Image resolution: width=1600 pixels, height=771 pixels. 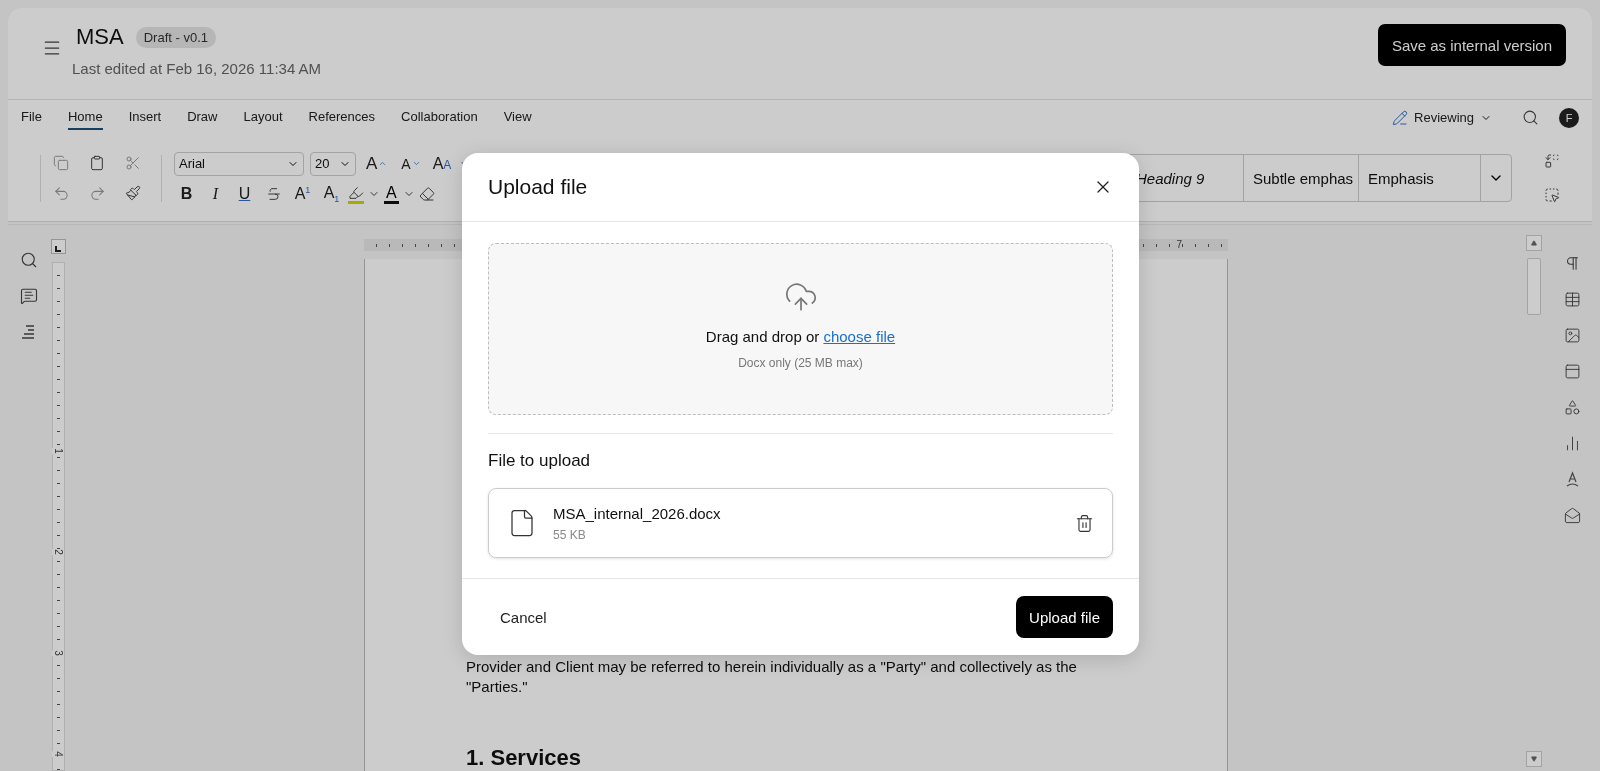 I want to click on replace-icon, so click(x=1552, y=161).